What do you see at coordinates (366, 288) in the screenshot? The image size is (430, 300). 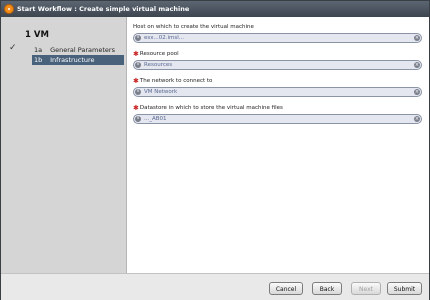 I see `next-button: Next` at bounding box center [366, 288].